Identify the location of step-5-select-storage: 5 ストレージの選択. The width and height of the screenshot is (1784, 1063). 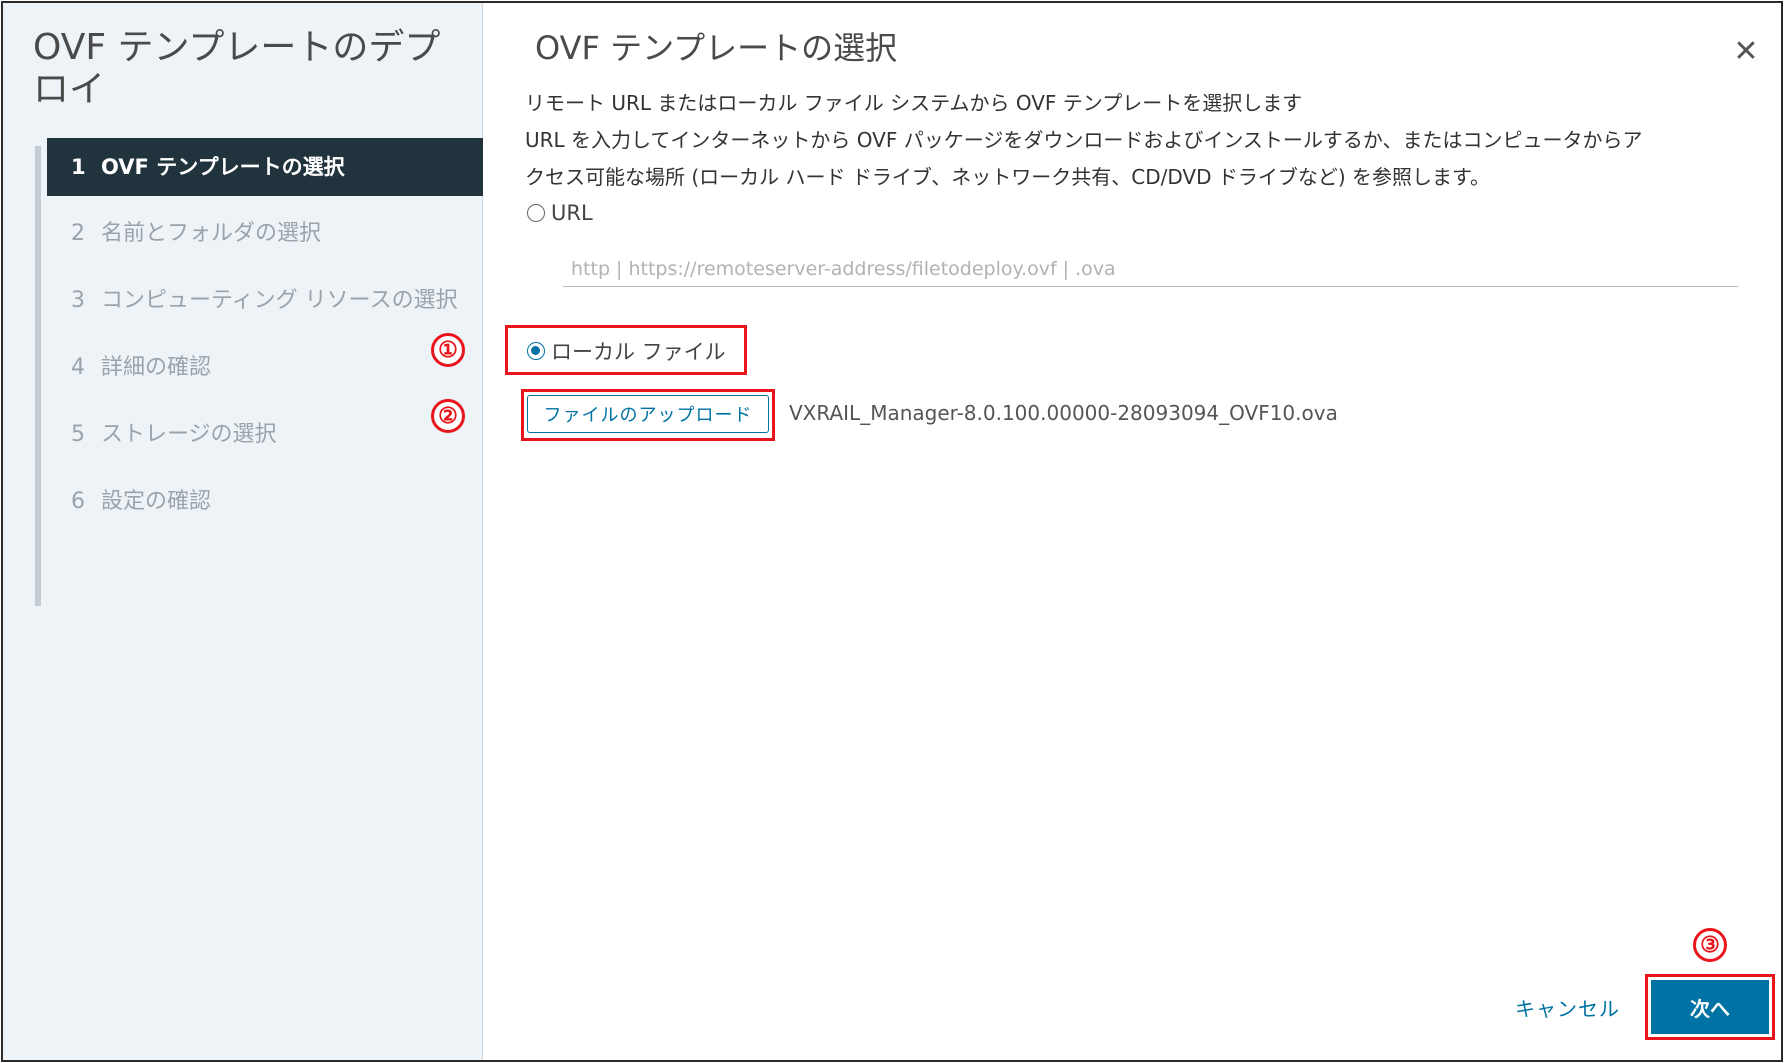
(265, 435).